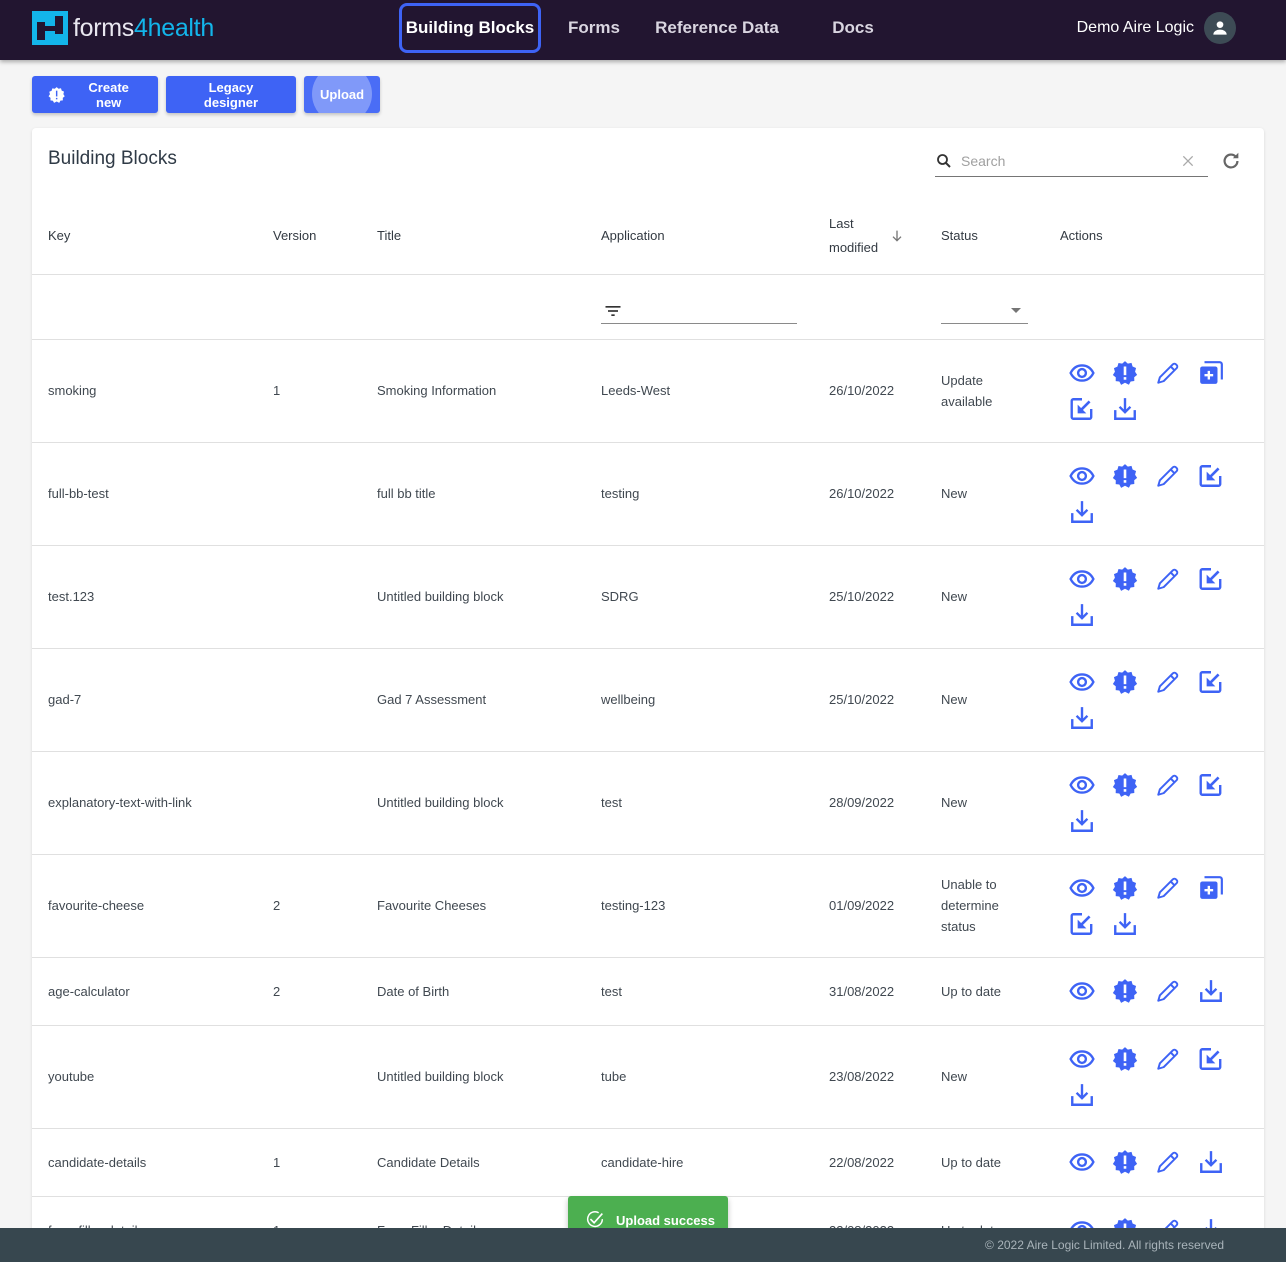  What do you see at coordinates (1231, 161) in the screenshot?
I see `refresh-icon` at bounding box center [1231, 161].